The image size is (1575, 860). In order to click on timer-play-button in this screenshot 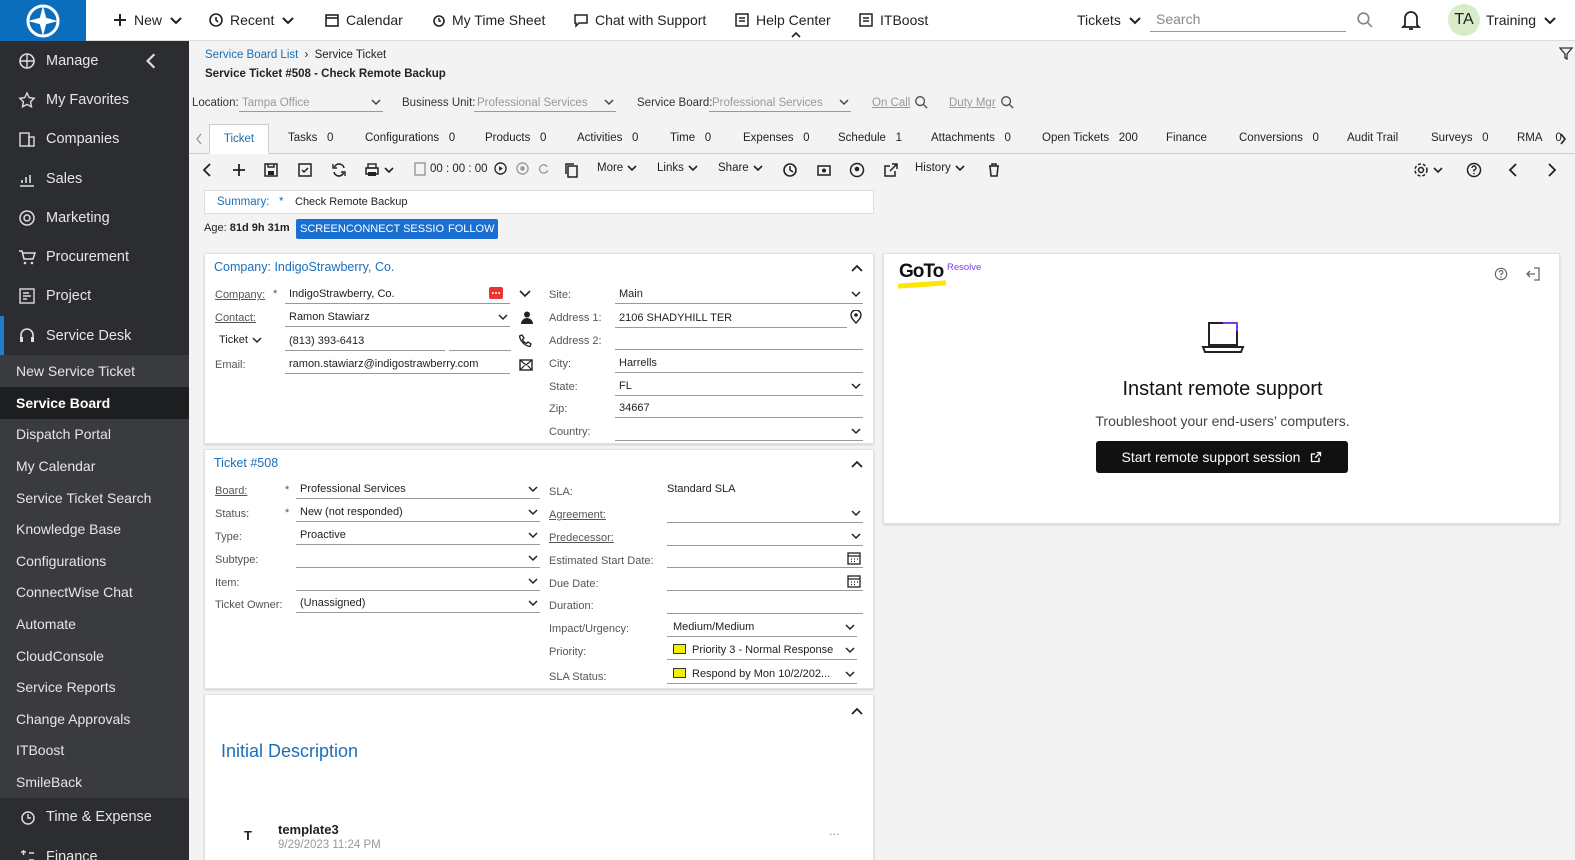, I will do `click(500, 168)`.